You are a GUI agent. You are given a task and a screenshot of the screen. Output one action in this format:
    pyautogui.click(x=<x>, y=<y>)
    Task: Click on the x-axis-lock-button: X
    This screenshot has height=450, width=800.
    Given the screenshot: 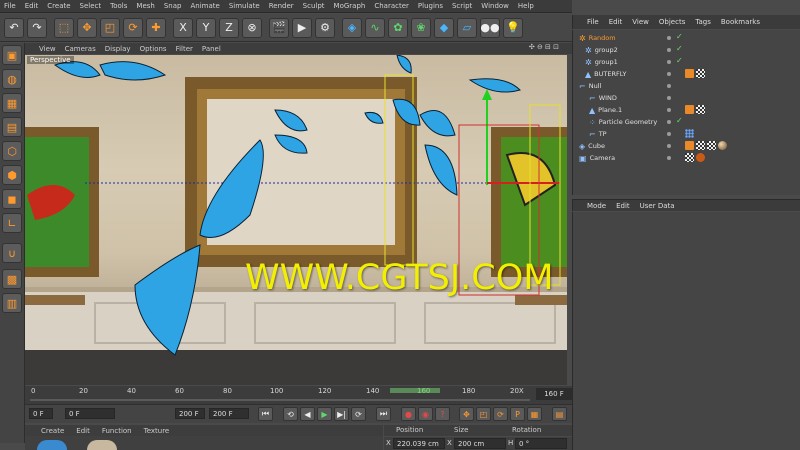 What is the action you would take?
    pyautogui.click(x=183, y=27)
    